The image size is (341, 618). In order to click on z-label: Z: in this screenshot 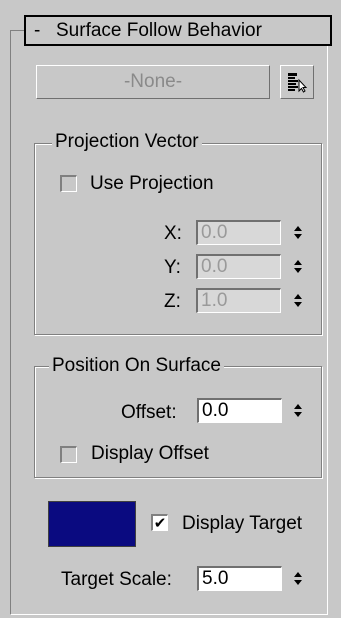, I will do `click(172, 301)`.